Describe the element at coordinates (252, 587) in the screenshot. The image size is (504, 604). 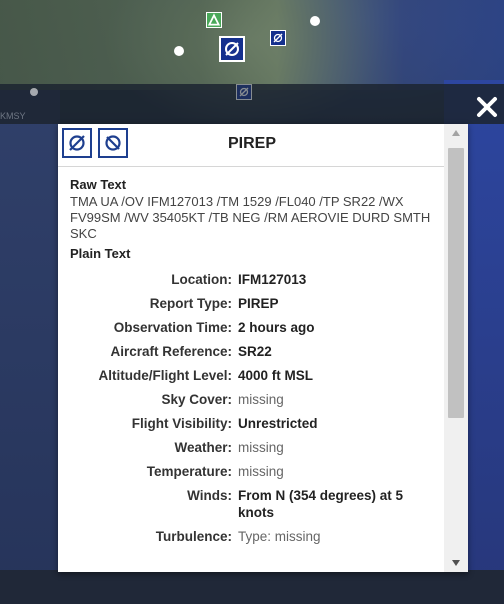
I see `map-bottom-strip` at that location.